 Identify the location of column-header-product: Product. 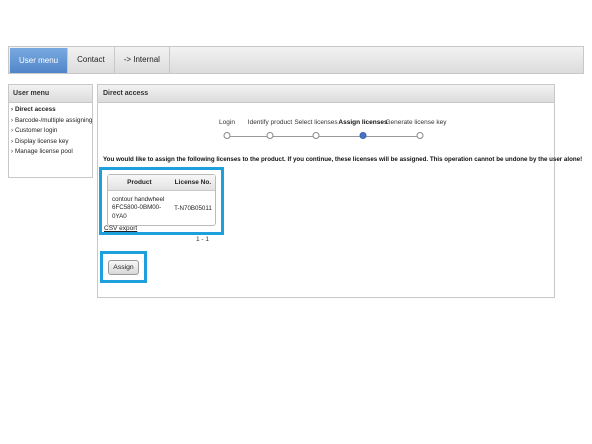
(139, 182).